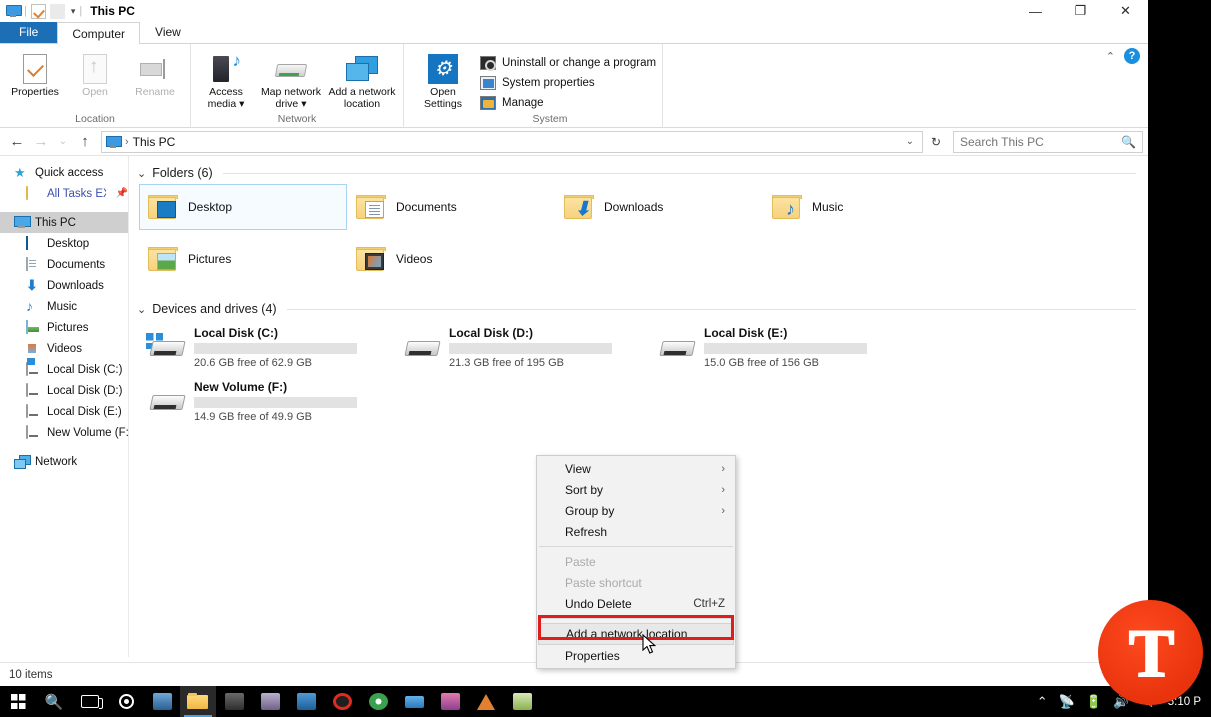 Image resolution: width=1211 pixels, height=717 pixels. What do you see at coordinates (64, 390) in the screenshot?
I see `sidebar-item-local-disk-d: Local Disk (D:)` at bounding box center [64, 390].